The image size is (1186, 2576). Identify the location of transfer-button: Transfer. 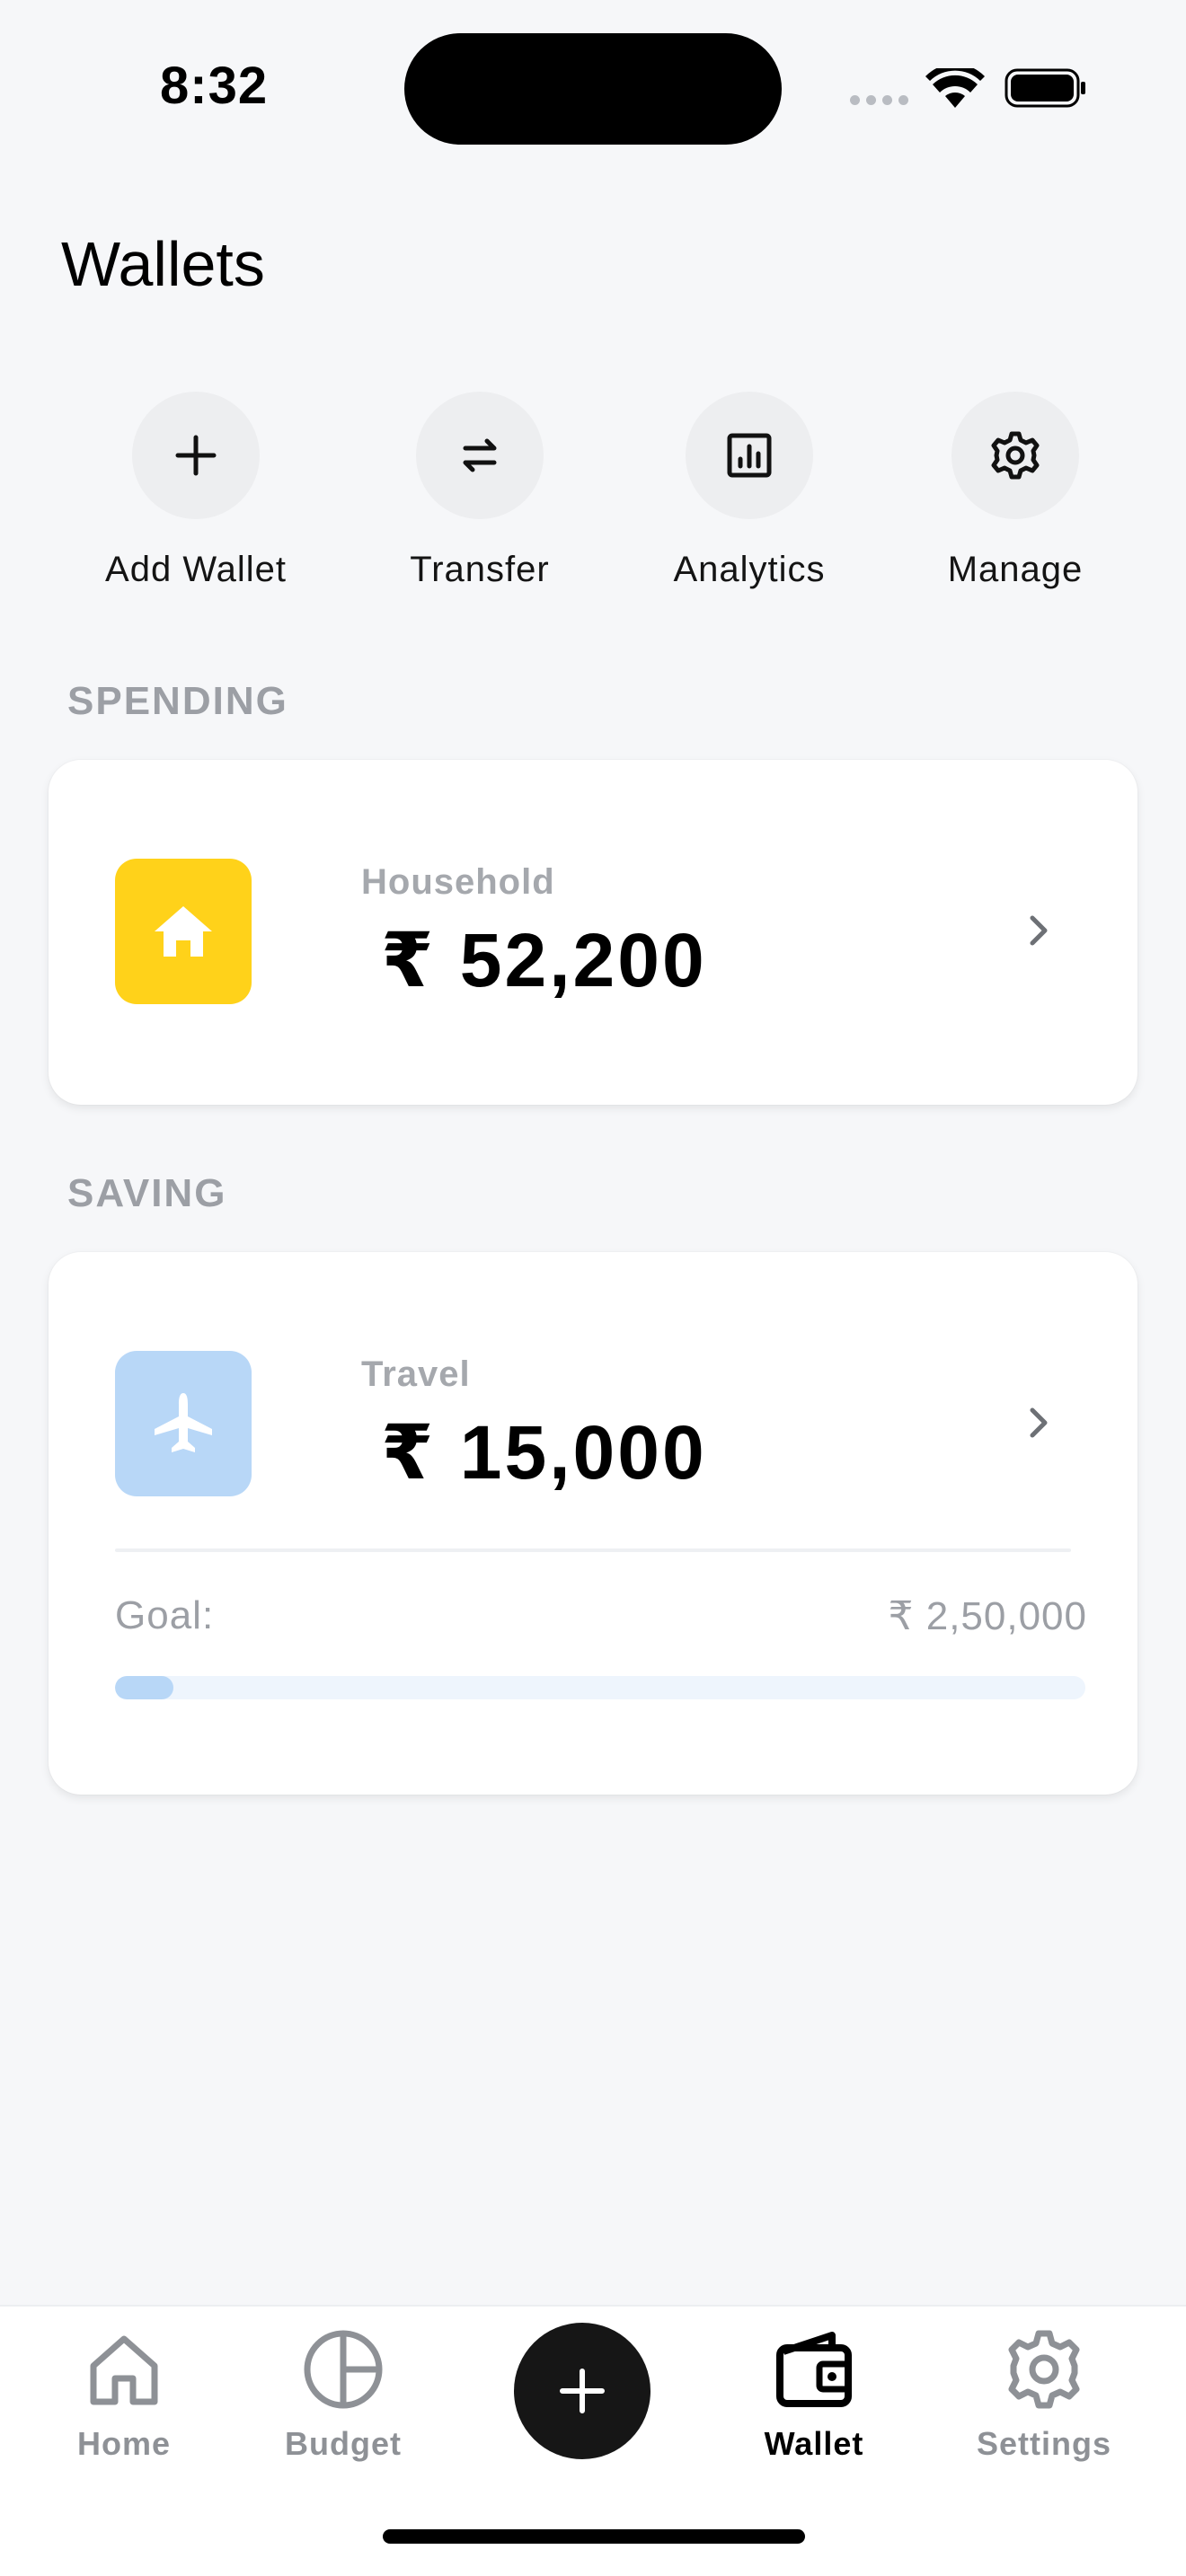
(480, 491).